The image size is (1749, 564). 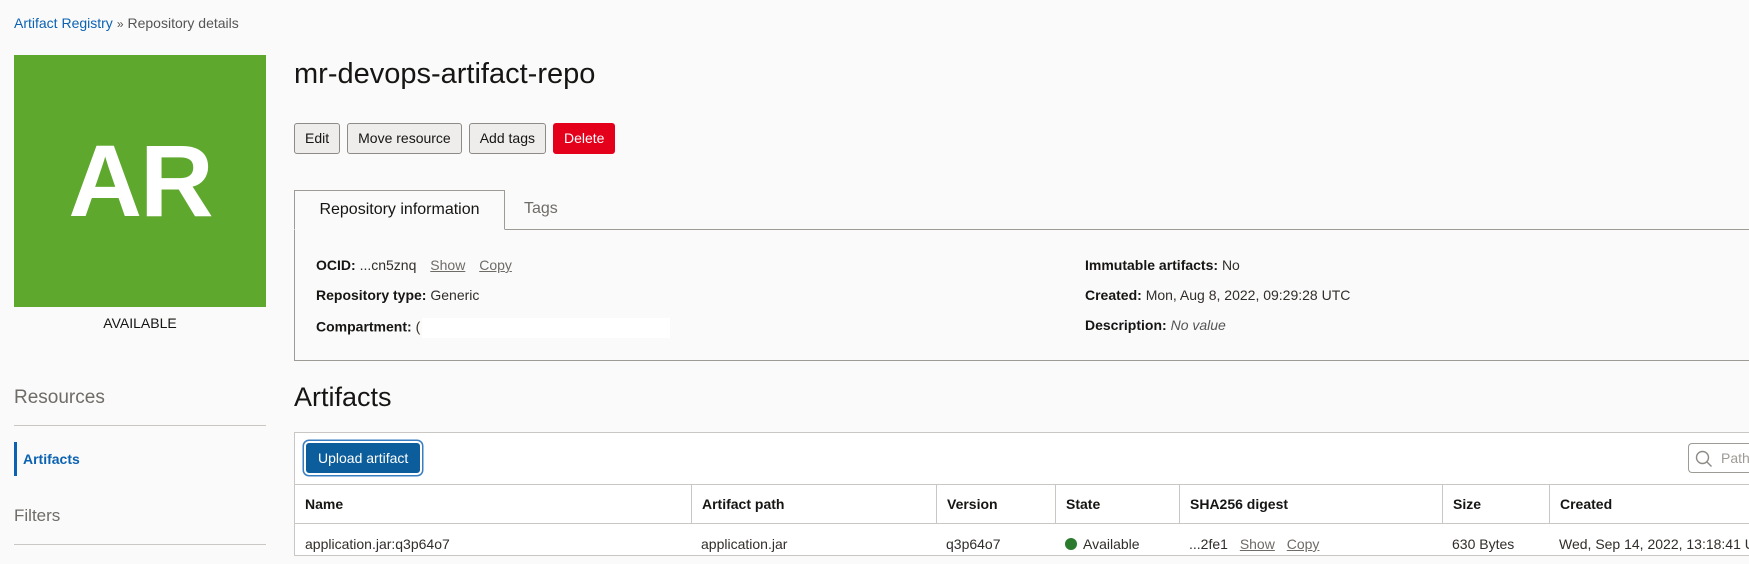 What do you see at coordinates (1230, 265) in the screenshot?
I see `immutable-artifacts-value: No` at bounding box center [1230, 265].